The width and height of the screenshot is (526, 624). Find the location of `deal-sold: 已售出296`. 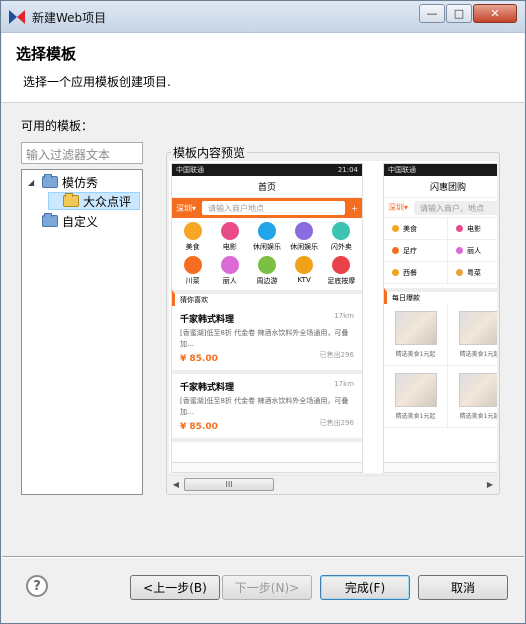

deal-sold: 已售出296 is located at coordinates (336, 423).